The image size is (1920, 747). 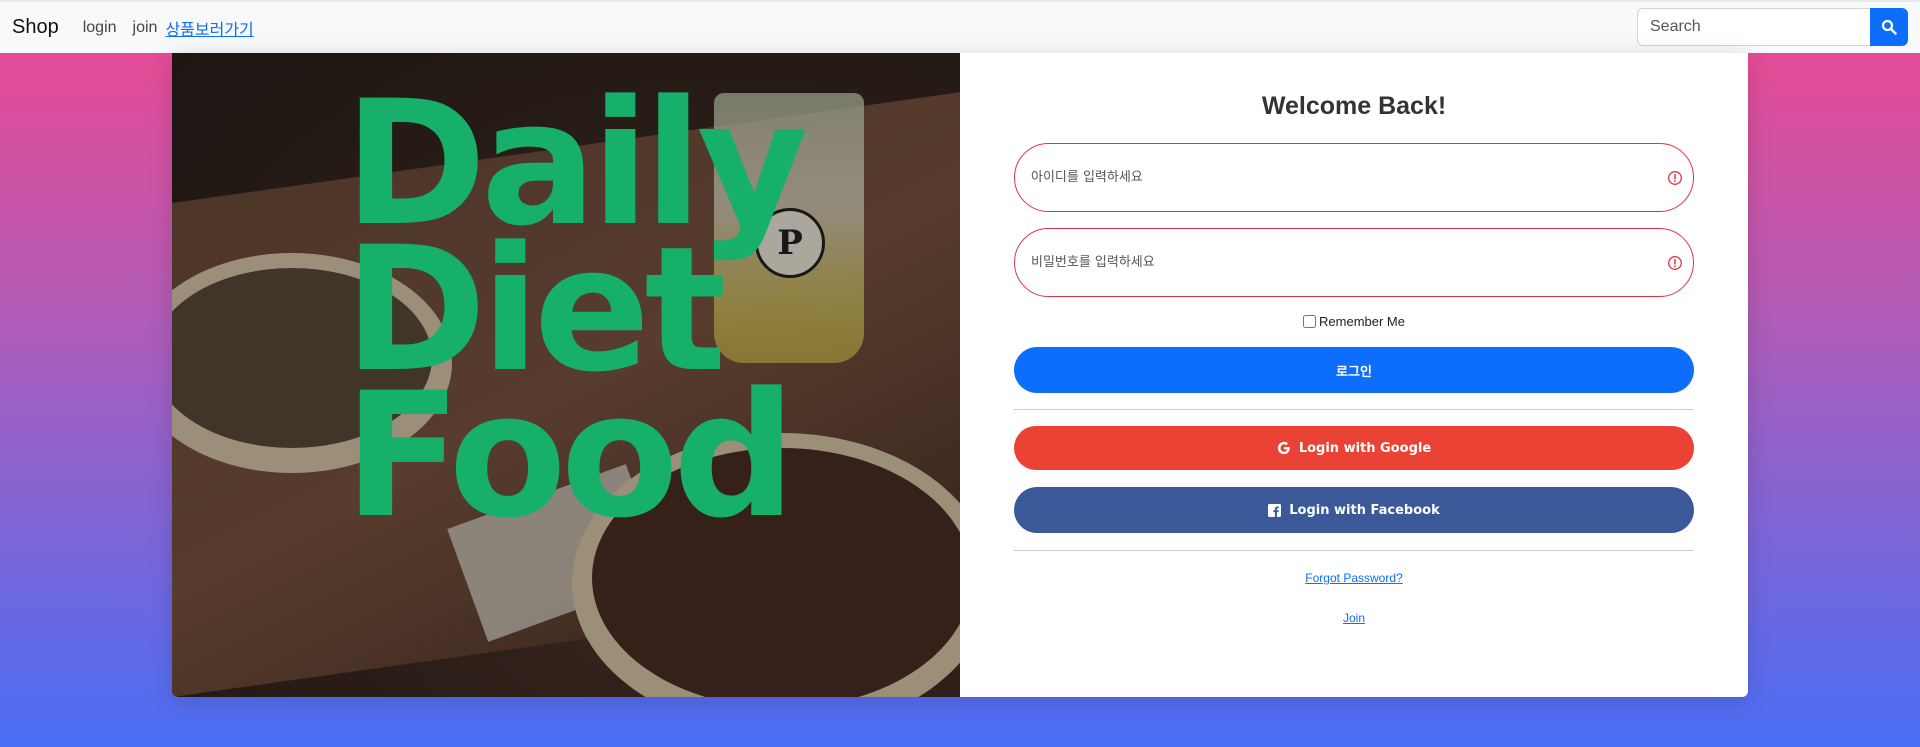 I want to click on facebook-icon, so click(x=1275, y=510).